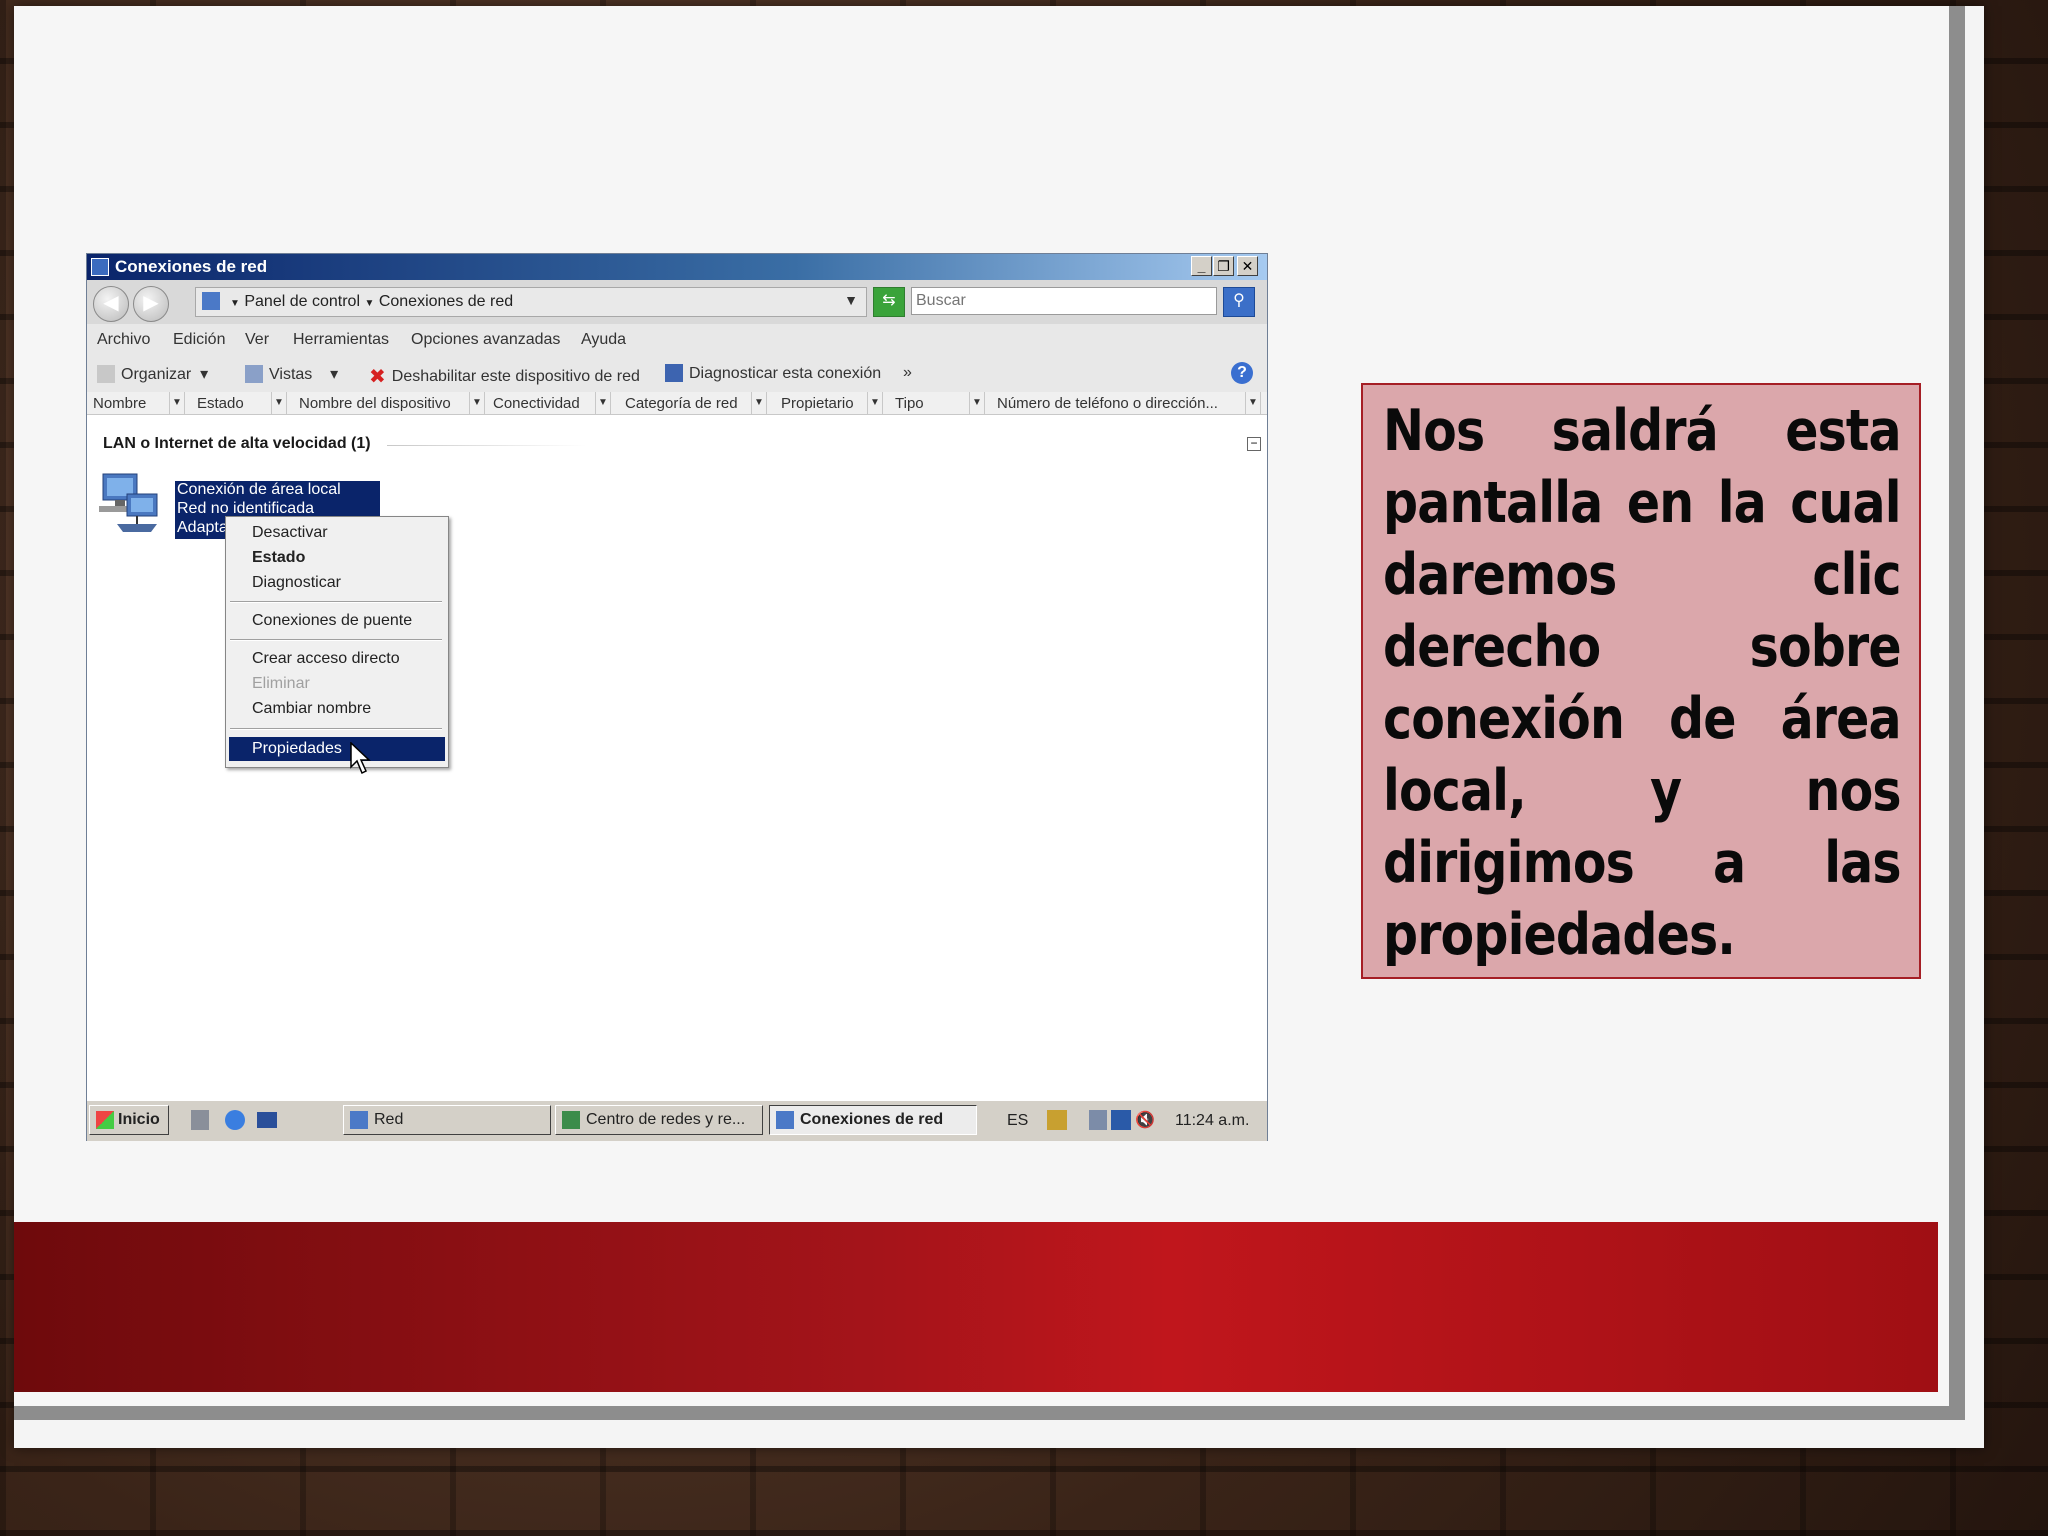 The height and width of the screenshot is (1536, 2048). Describe the element at coordinates (296, 583) in the screenshot. I see `menu-diagnosticar: Diagnosticar` at that location.